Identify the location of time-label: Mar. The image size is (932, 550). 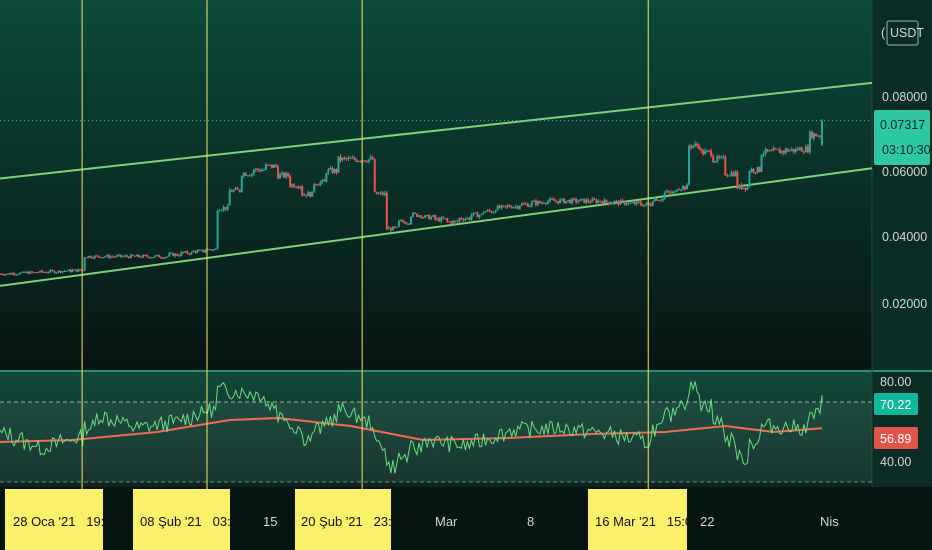
(446, 521).